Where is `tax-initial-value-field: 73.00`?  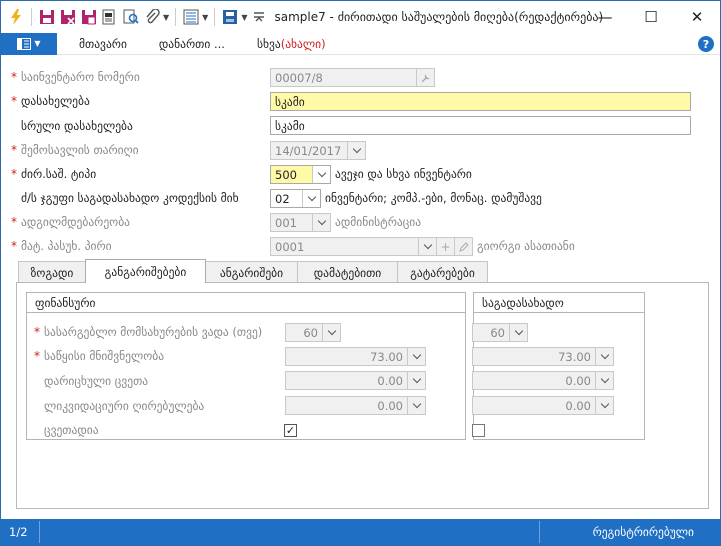
tax-initial-value-field: 73.00 is located at coordinates (543, 356).